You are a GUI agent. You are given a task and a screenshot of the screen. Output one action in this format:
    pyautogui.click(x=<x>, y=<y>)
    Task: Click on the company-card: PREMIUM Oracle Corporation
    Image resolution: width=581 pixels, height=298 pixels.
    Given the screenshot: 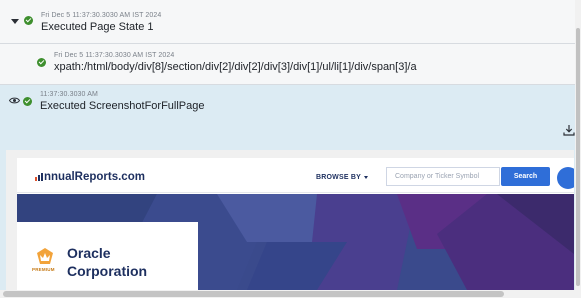 What is the action you would take?
    pyautogui.click(x=107, y=256)
    